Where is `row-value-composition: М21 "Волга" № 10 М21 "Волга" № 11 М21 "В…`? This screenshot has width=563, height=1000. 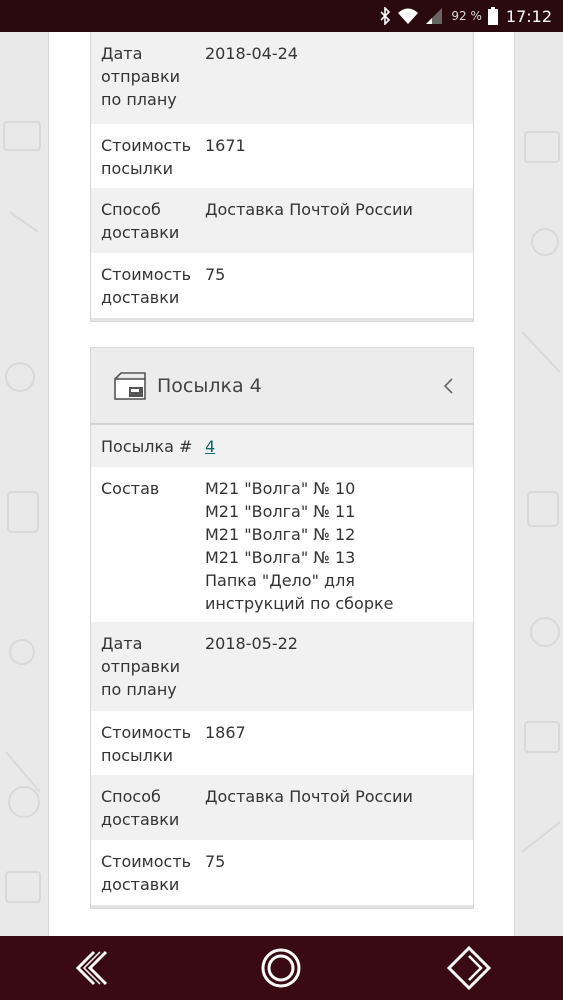
row-value-composition: М21 "Волга" № 10 М21 "Волга" № 11 М21 "В… is located at coordinates (299, 546).